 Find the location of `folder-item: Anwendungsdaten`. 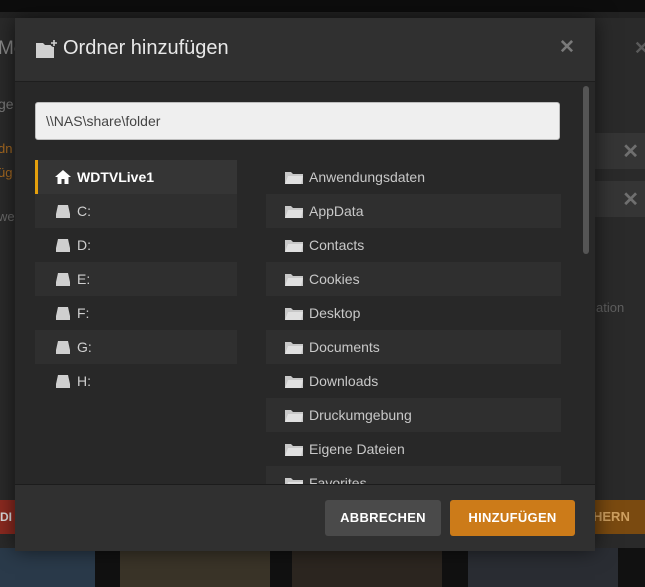

folder-item: Anwendungsdaten is located at coordinates (413, 177).